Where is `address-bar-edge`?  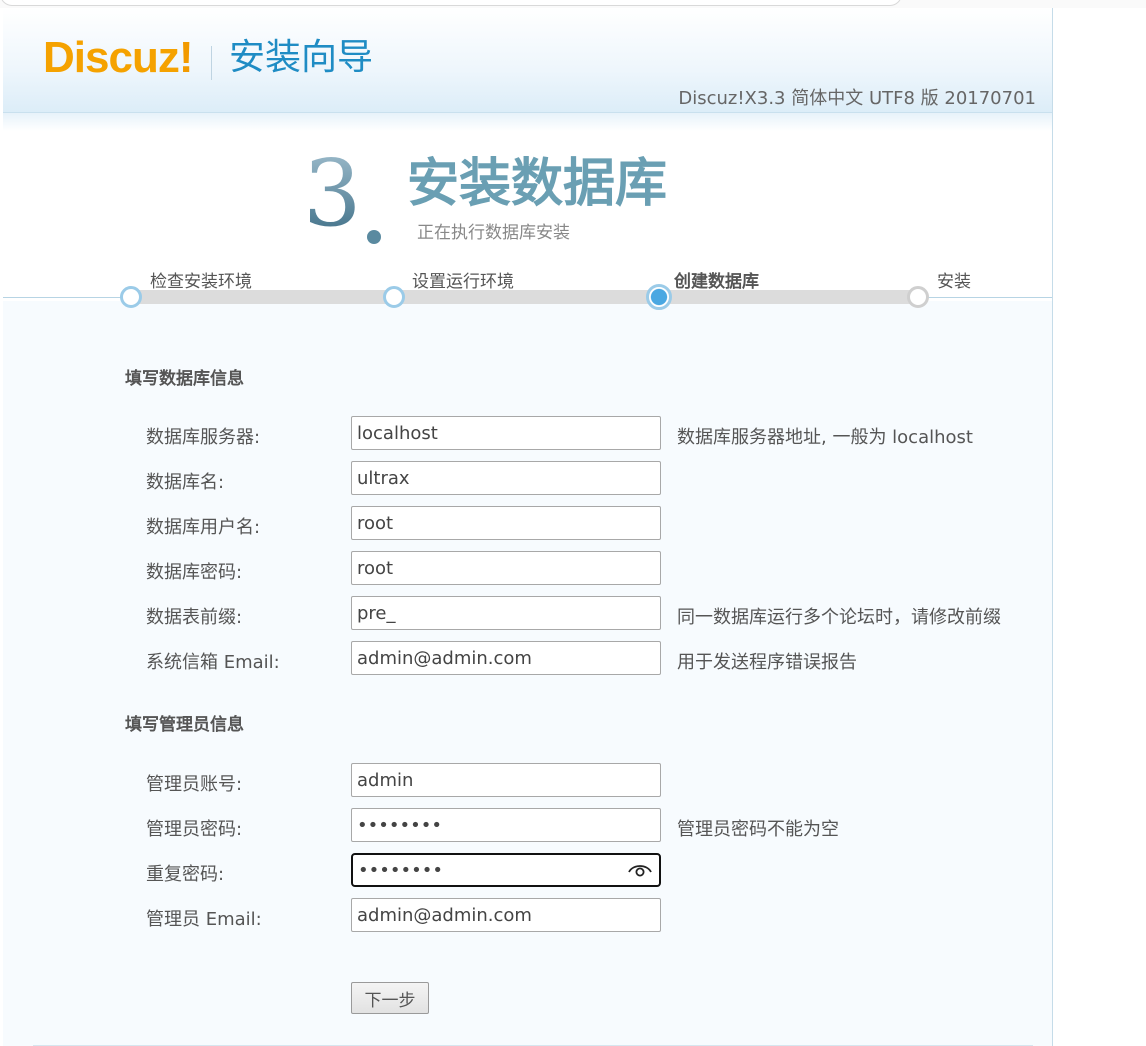 address-bar-edge is located at coordinates (451, 3).